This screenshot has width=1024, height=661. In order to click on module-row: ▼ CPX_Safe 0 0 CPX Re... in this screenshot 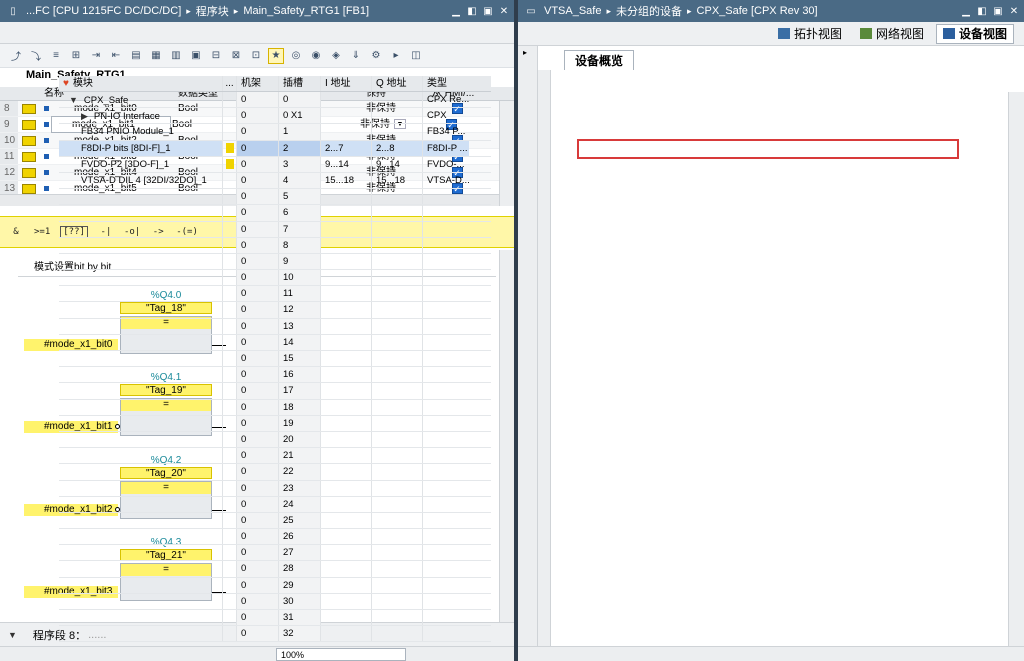, I will do `click(275, 100)`.